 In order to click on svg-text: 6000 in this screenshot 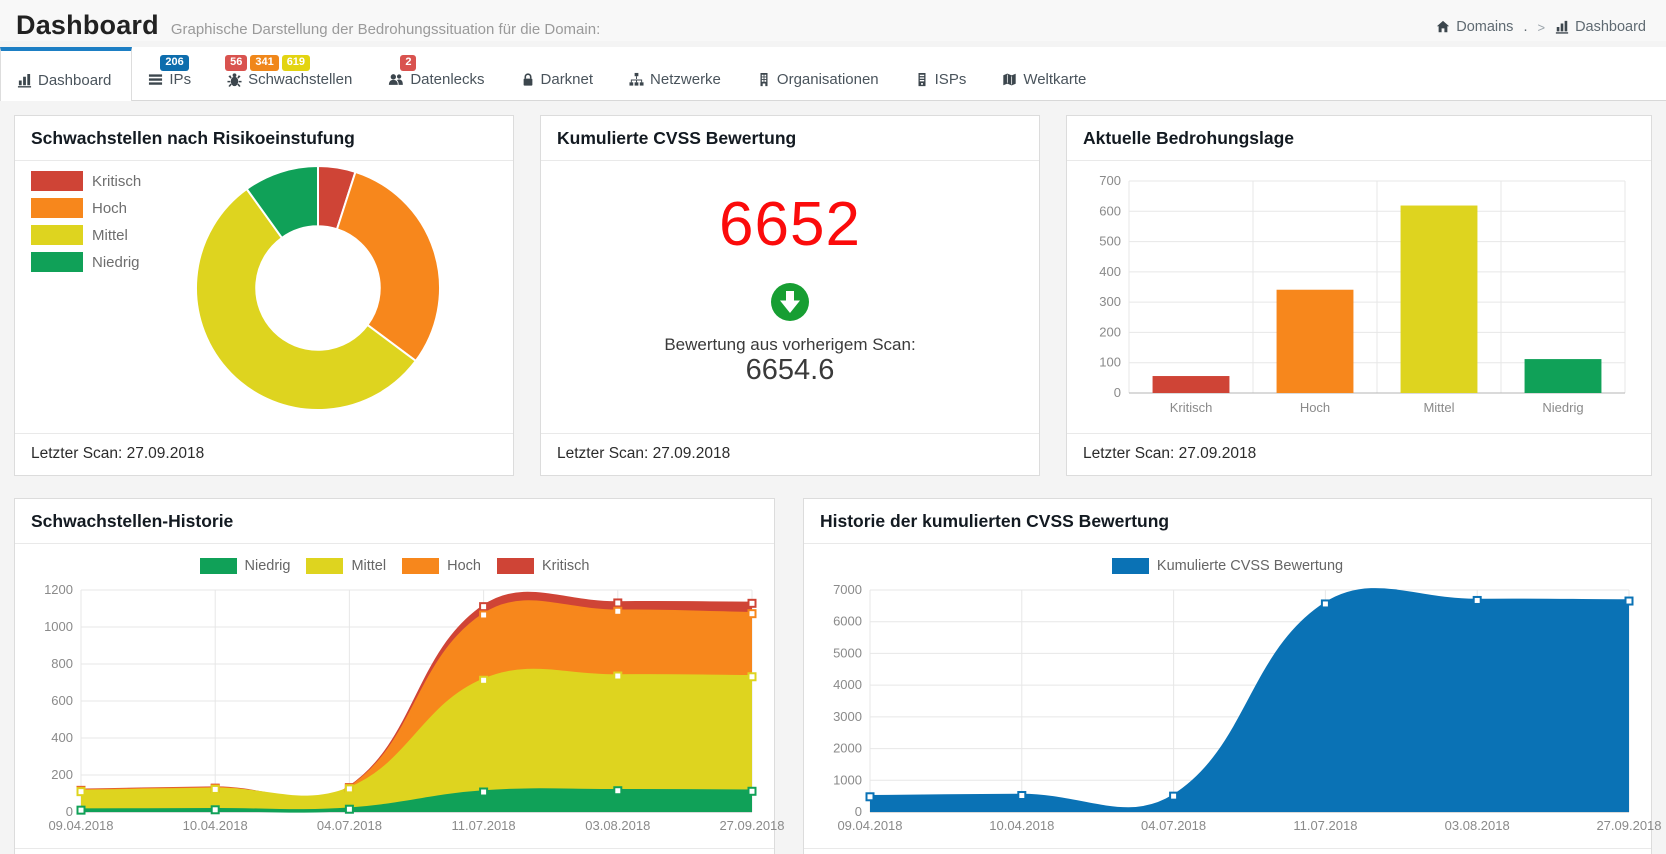, I will do `click(847, 621)`.